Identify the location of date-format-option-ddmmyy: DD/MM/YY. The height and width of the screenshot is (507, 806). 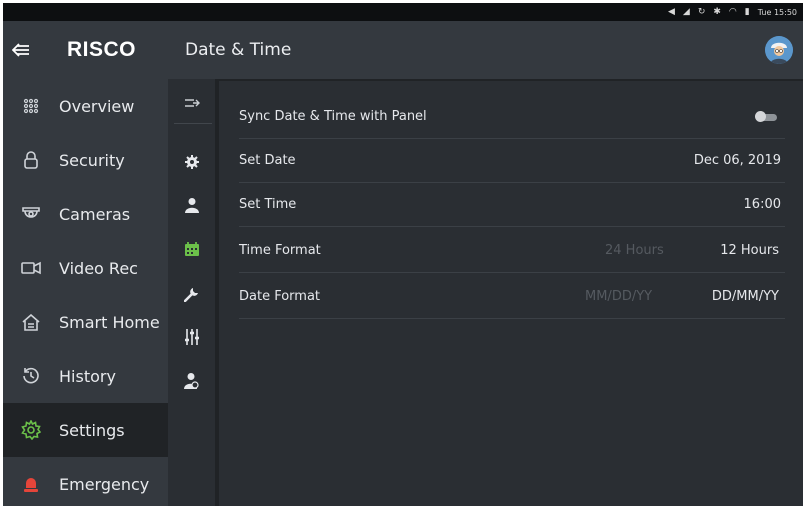
(745, 296).